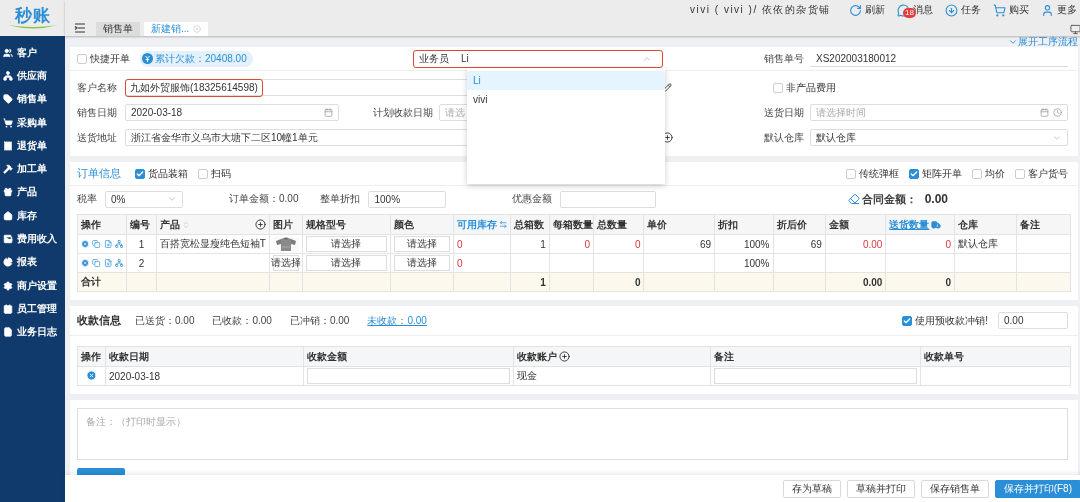 This screenshot has width=1080, height=502. Describe the element at coordinates (32, 239) in the screenshot. I see `sidebar-item: 费用收入` at that location.